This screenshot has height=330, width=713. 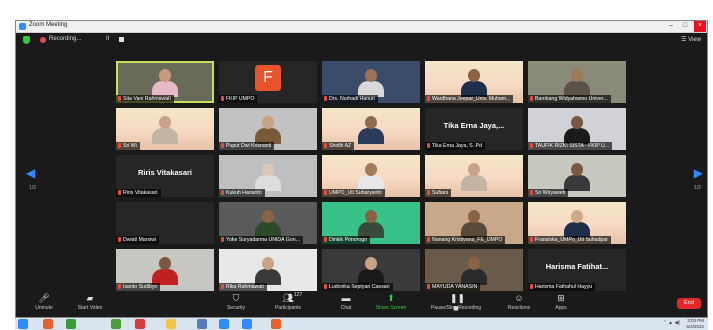 I want to click on previous-page-arrow-icon: ◀, so click(x=30, y=173).